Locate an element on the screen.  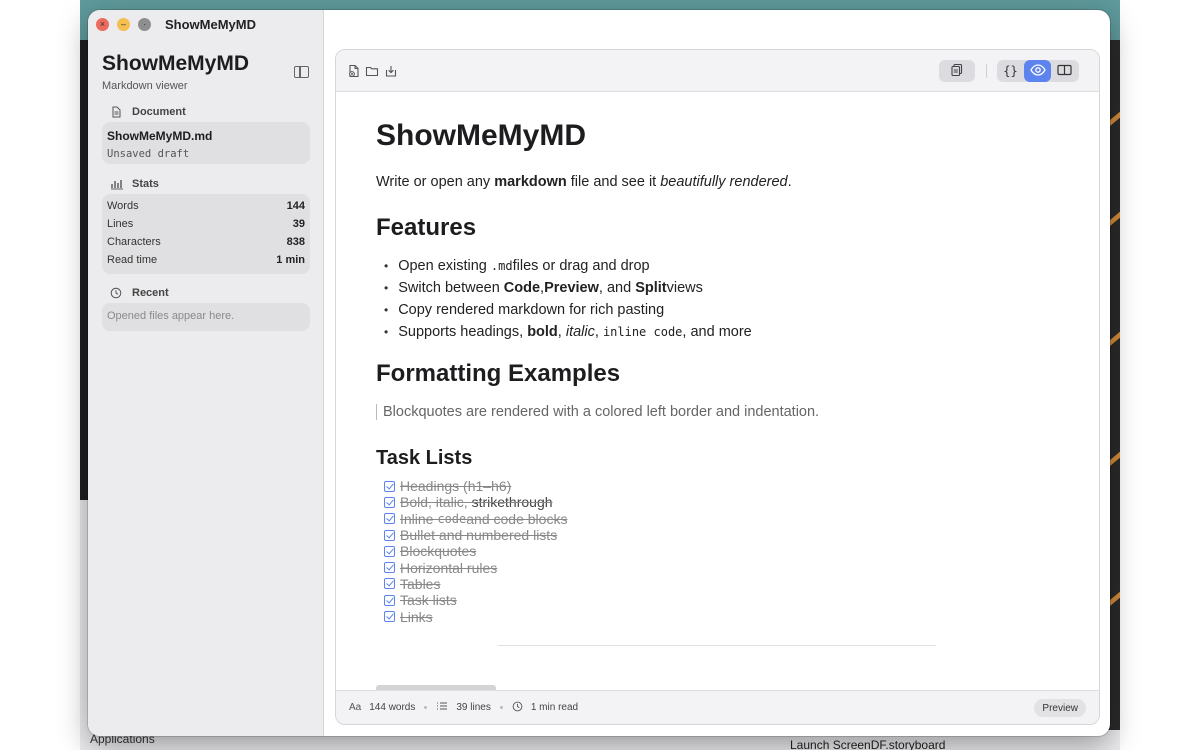
sidebar-toggle-icon is located at coordinates (301, 72).